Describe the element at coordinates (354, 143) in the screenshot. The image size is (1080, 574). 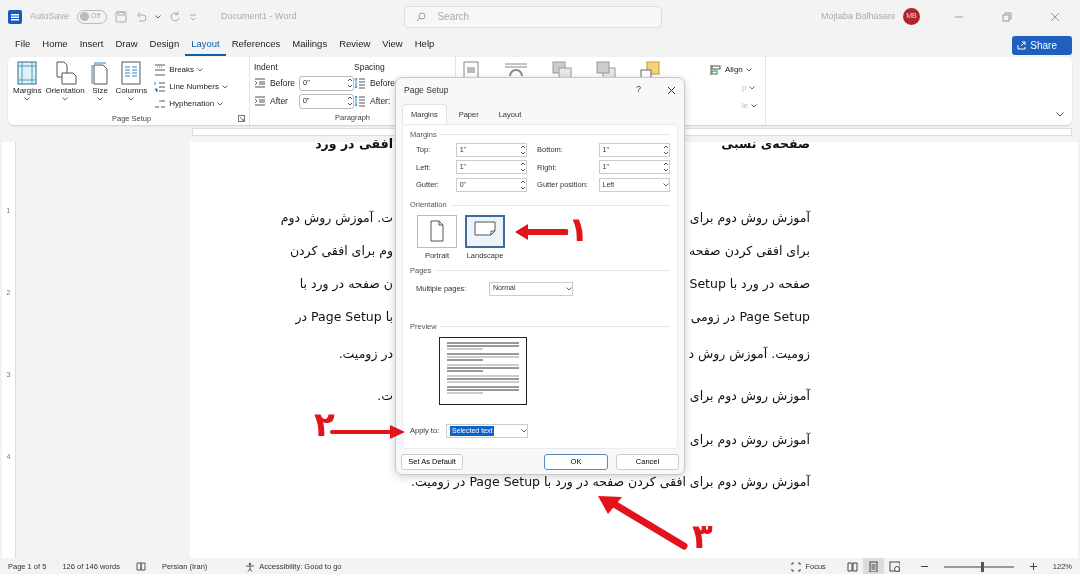
I see `heading-text: افقی در ورد` at that location.